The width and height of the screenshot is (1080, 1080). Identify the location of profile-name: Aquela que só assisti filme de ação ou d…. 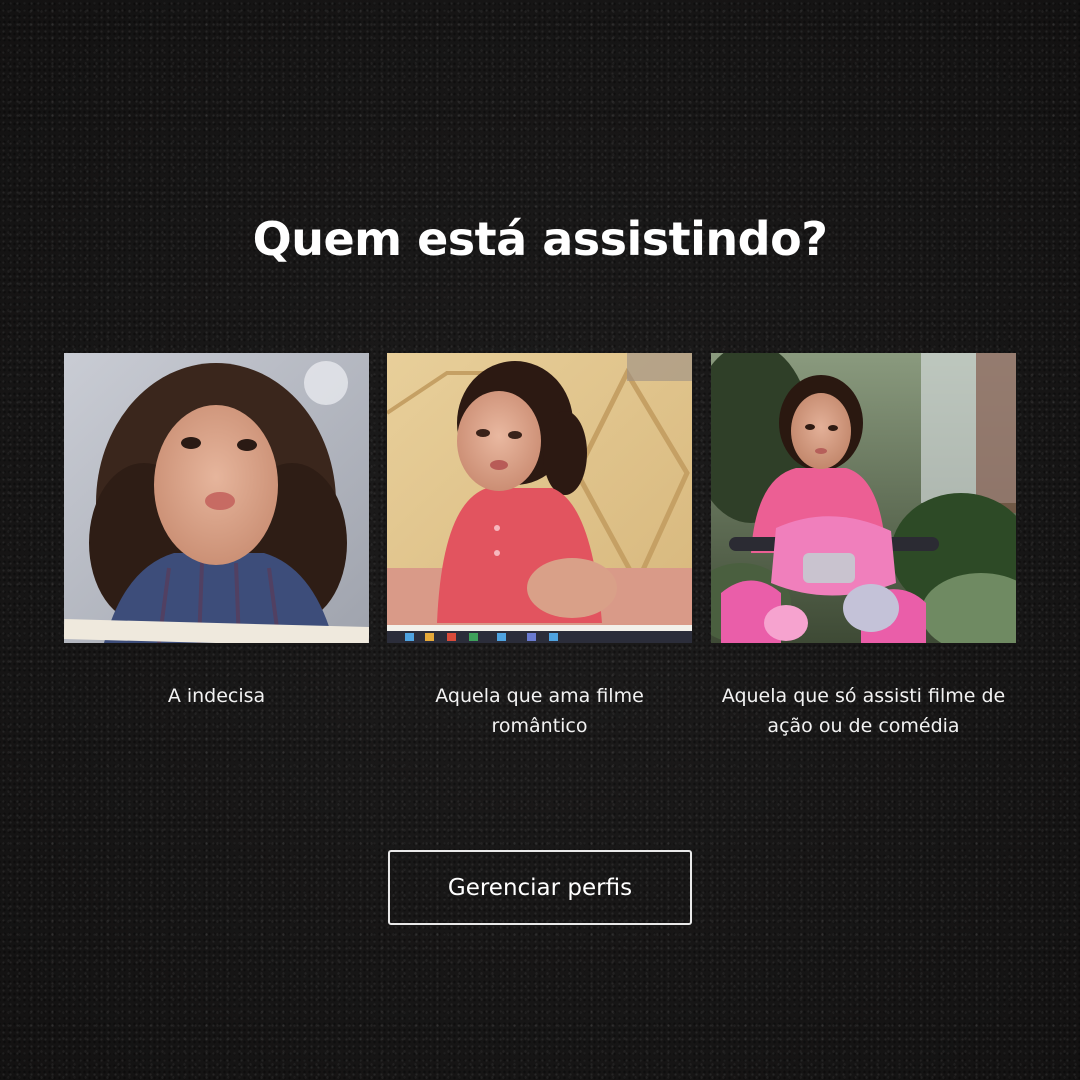
(863, 711).